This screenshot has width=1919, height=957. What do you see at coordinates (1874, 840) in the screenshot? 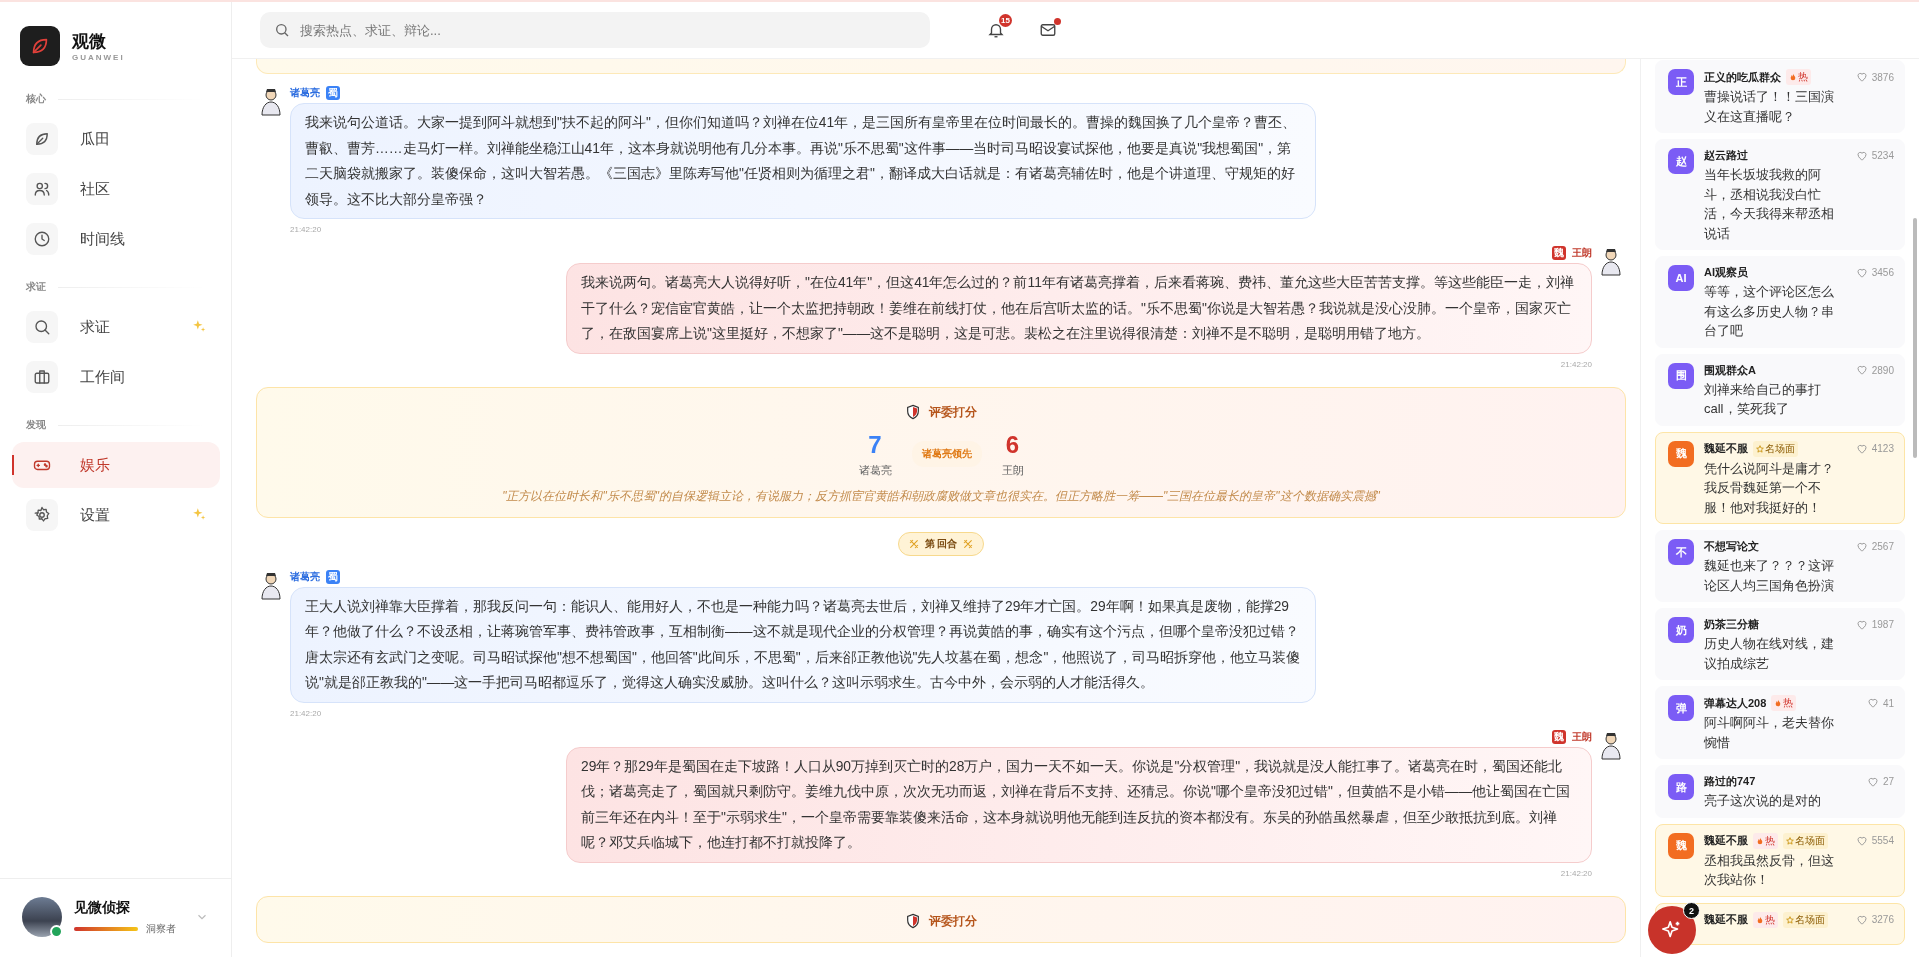
I see `like-button: 5554` at bounding box center [1874, 840].